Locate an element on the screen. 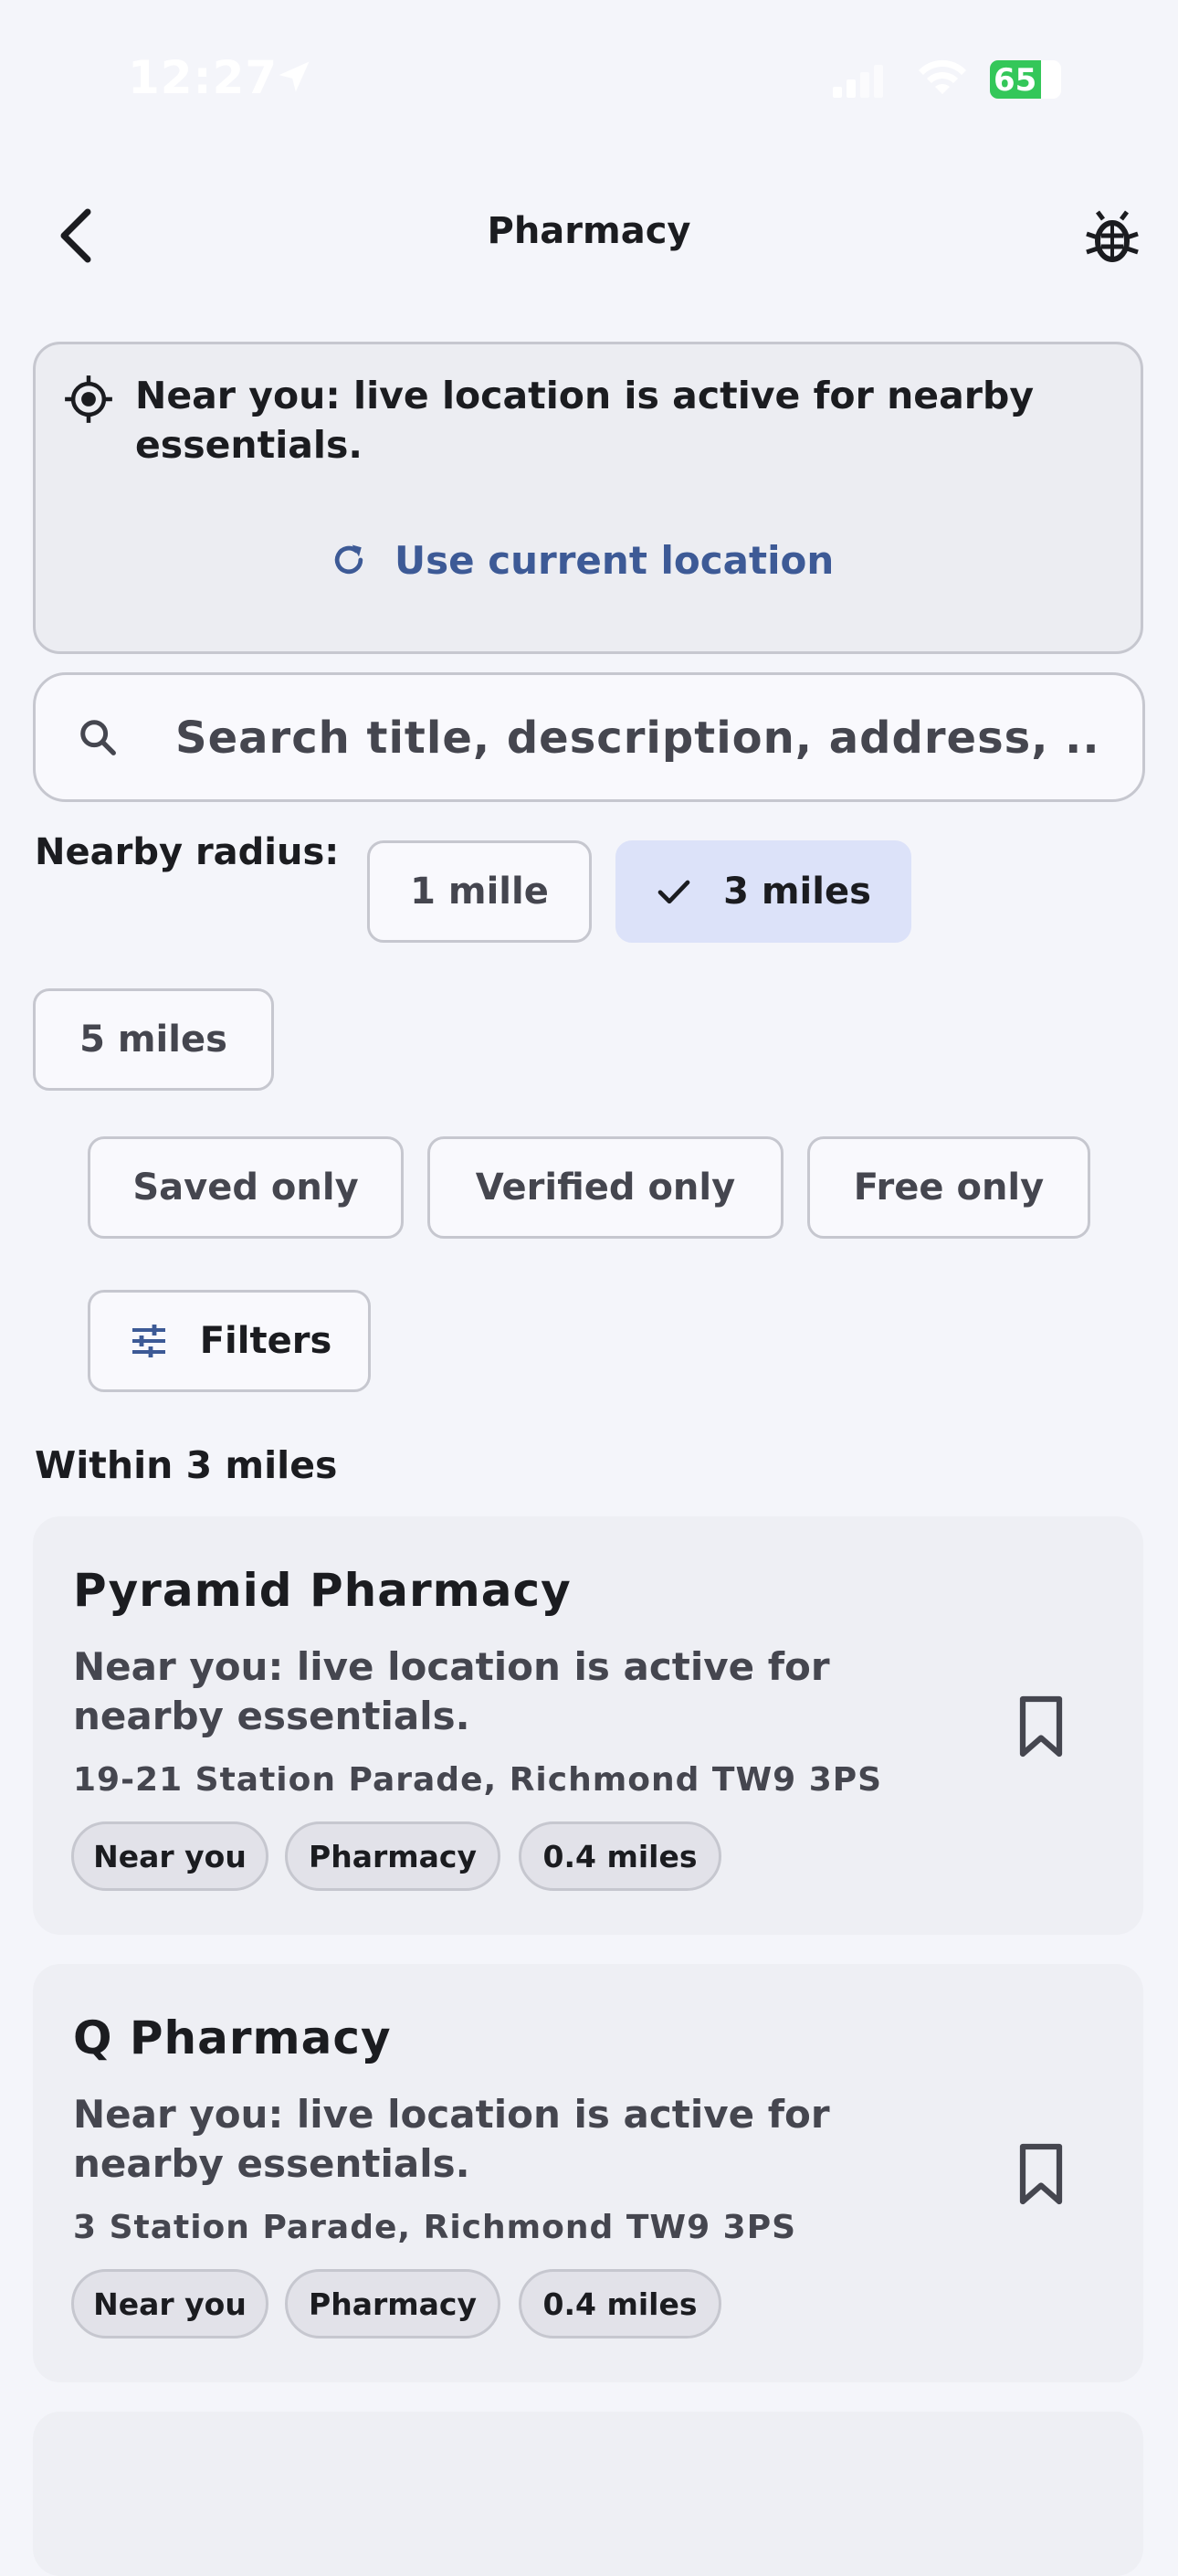 This screenshot has height=2576, width=1178. free-only-chip: Free only is located at coordinates (949, 1187).